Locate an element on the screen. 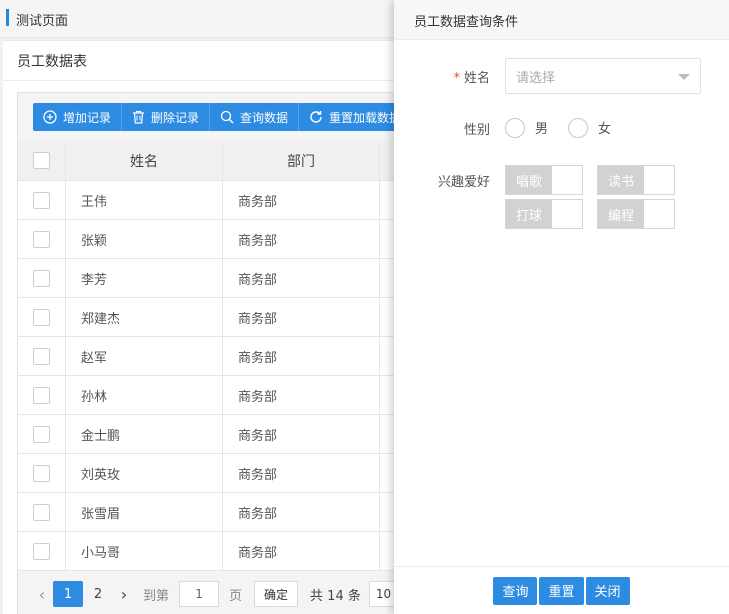  hobby-switch-singing: 唱歌 is located at coordinates (544, 180).